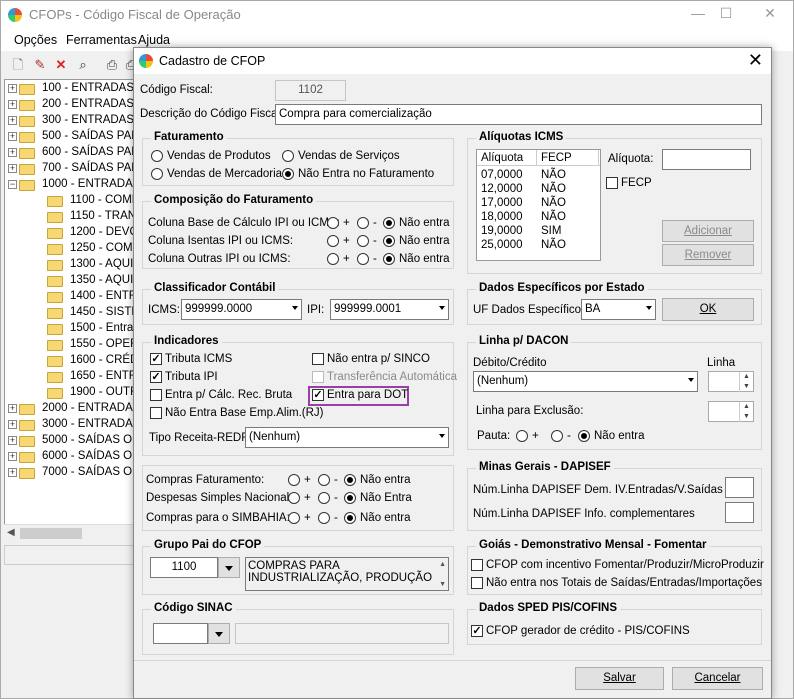 This screenshot has height=699, width=794. What do you see at coordinates (83, 65) in the screenshot?
I see `search-icon: ⌕` at bounding box center [83, 65].